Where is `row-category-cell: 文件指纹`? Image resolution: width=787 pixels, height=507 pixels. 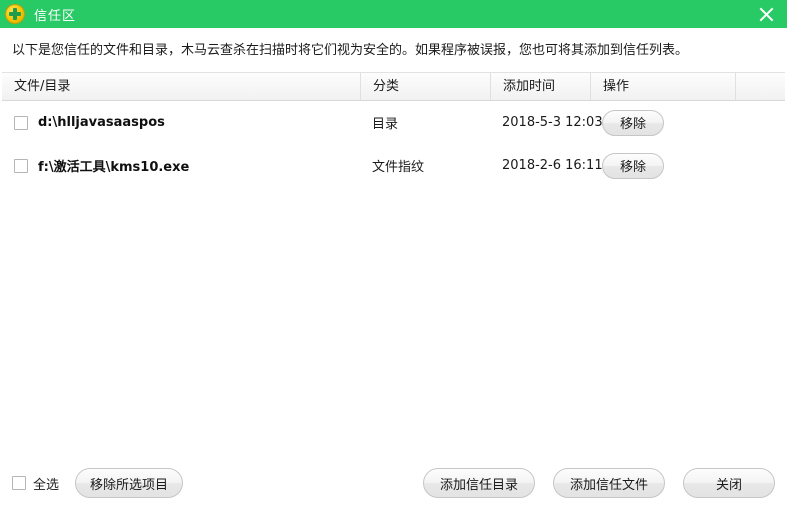
row-category-cell: 文件指纹 is located at coordinates (425, 165).